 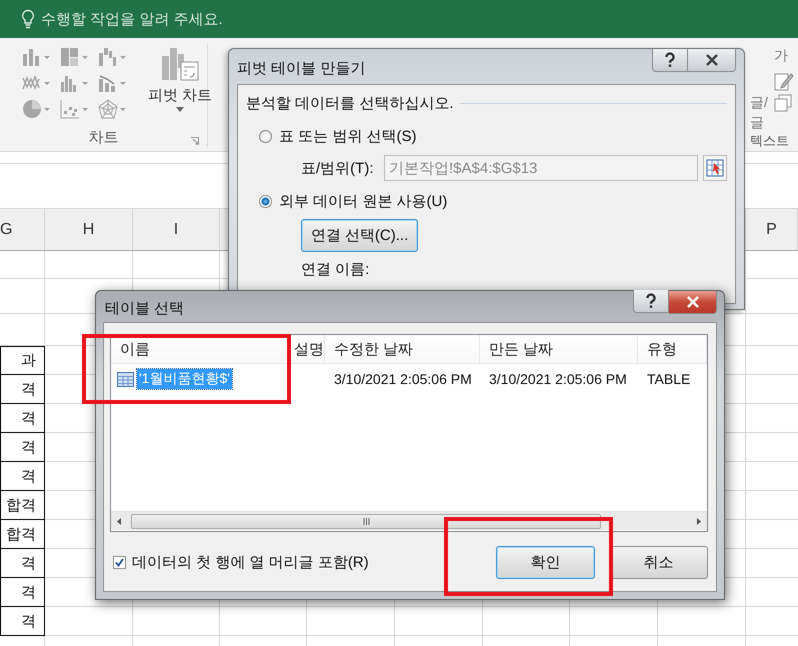 I want to click on pivot-chart-button: 피벗 차트, so click(x=180, y=85).